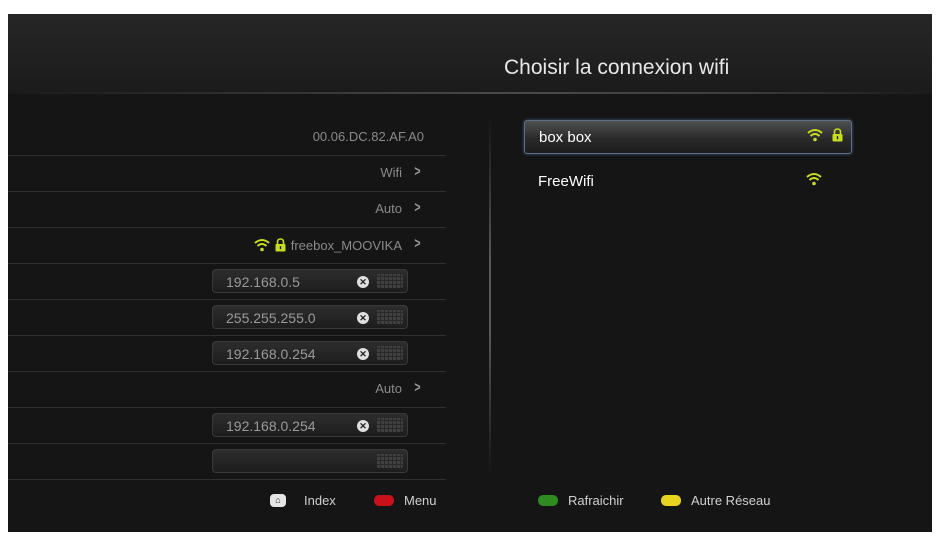 This screenshot has height=539, width=939. I want to click on red-key-icon, so click(384, 500).